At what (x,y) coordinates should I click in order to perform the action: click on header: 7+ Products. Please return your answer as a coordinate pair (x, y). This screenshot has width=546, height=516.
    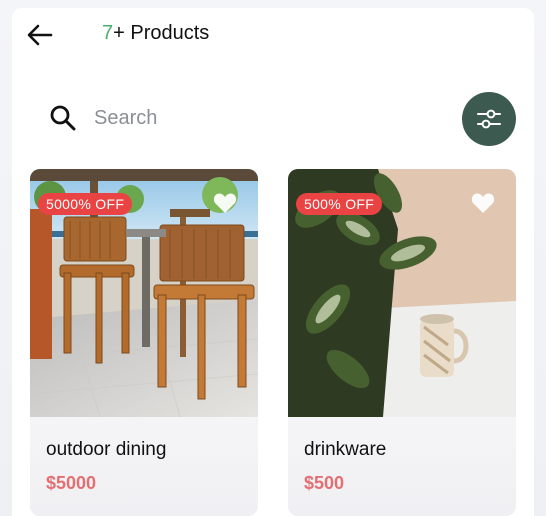
    Looking at the image, I should click on (273, 35).